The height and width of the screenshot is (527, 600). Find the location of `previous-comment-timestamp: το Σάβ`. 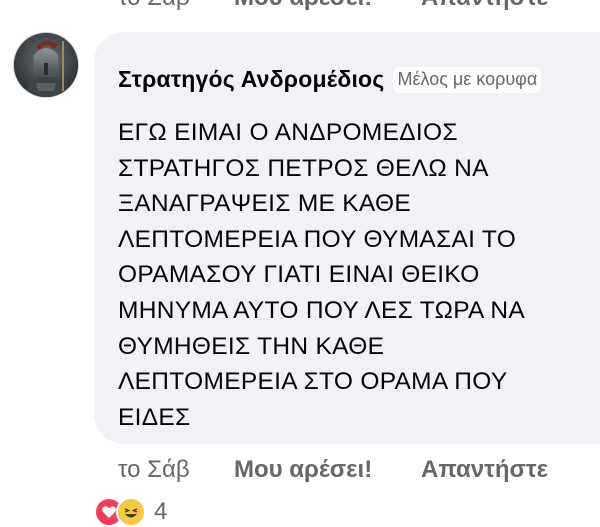

previous-comment-timestamp: το Σάβ is located at coordinates (154, 6).